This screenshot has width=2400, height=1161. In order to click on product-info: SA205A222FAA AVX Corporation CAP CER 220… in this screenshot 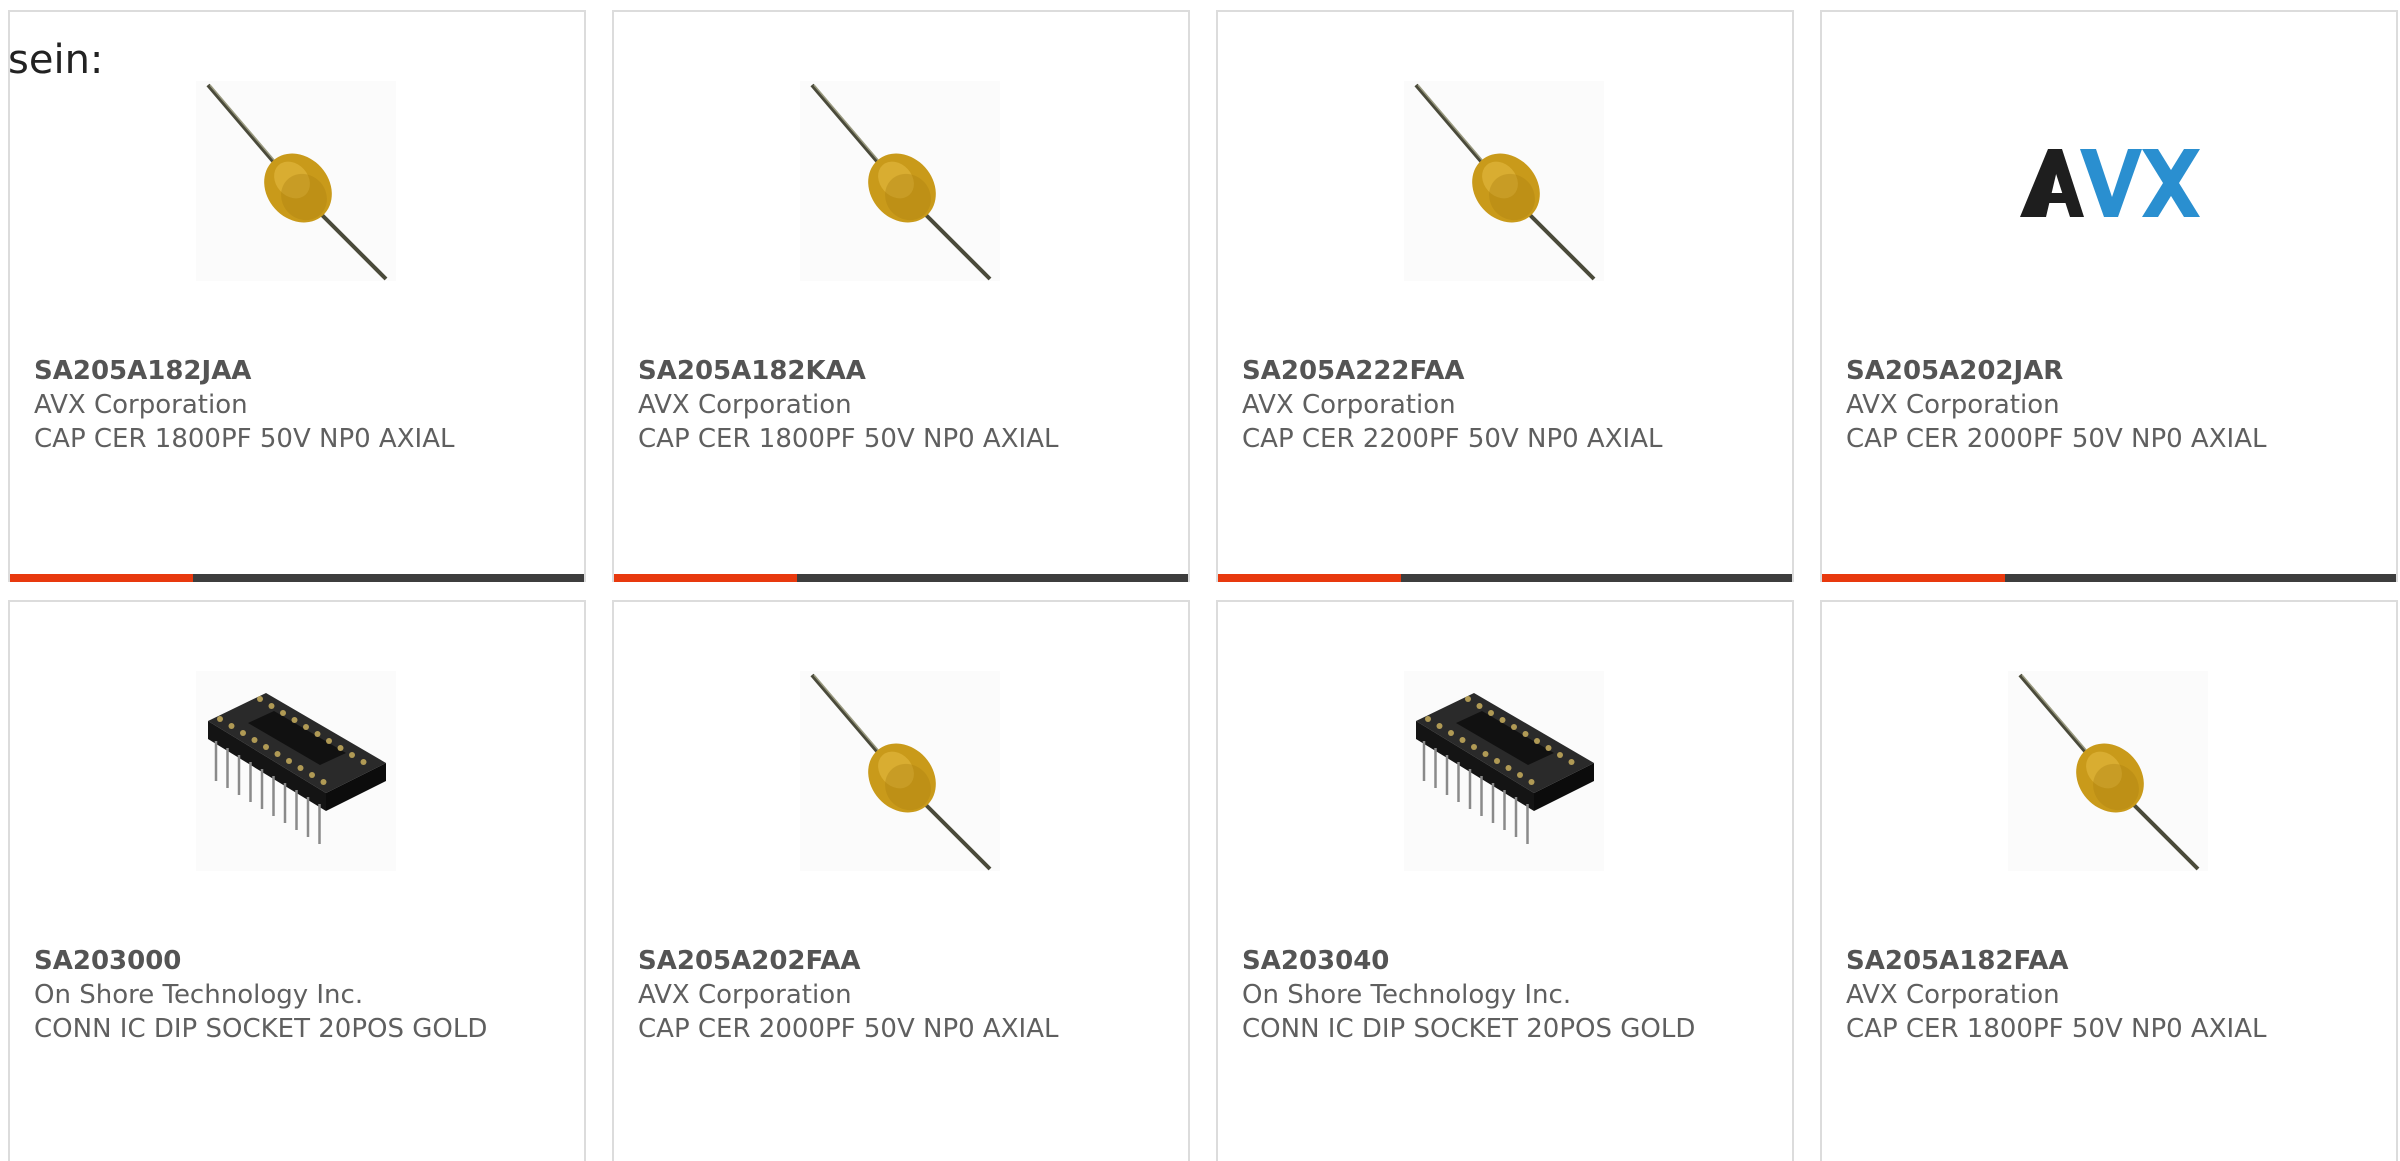, I will do `click(1502, 405)`.